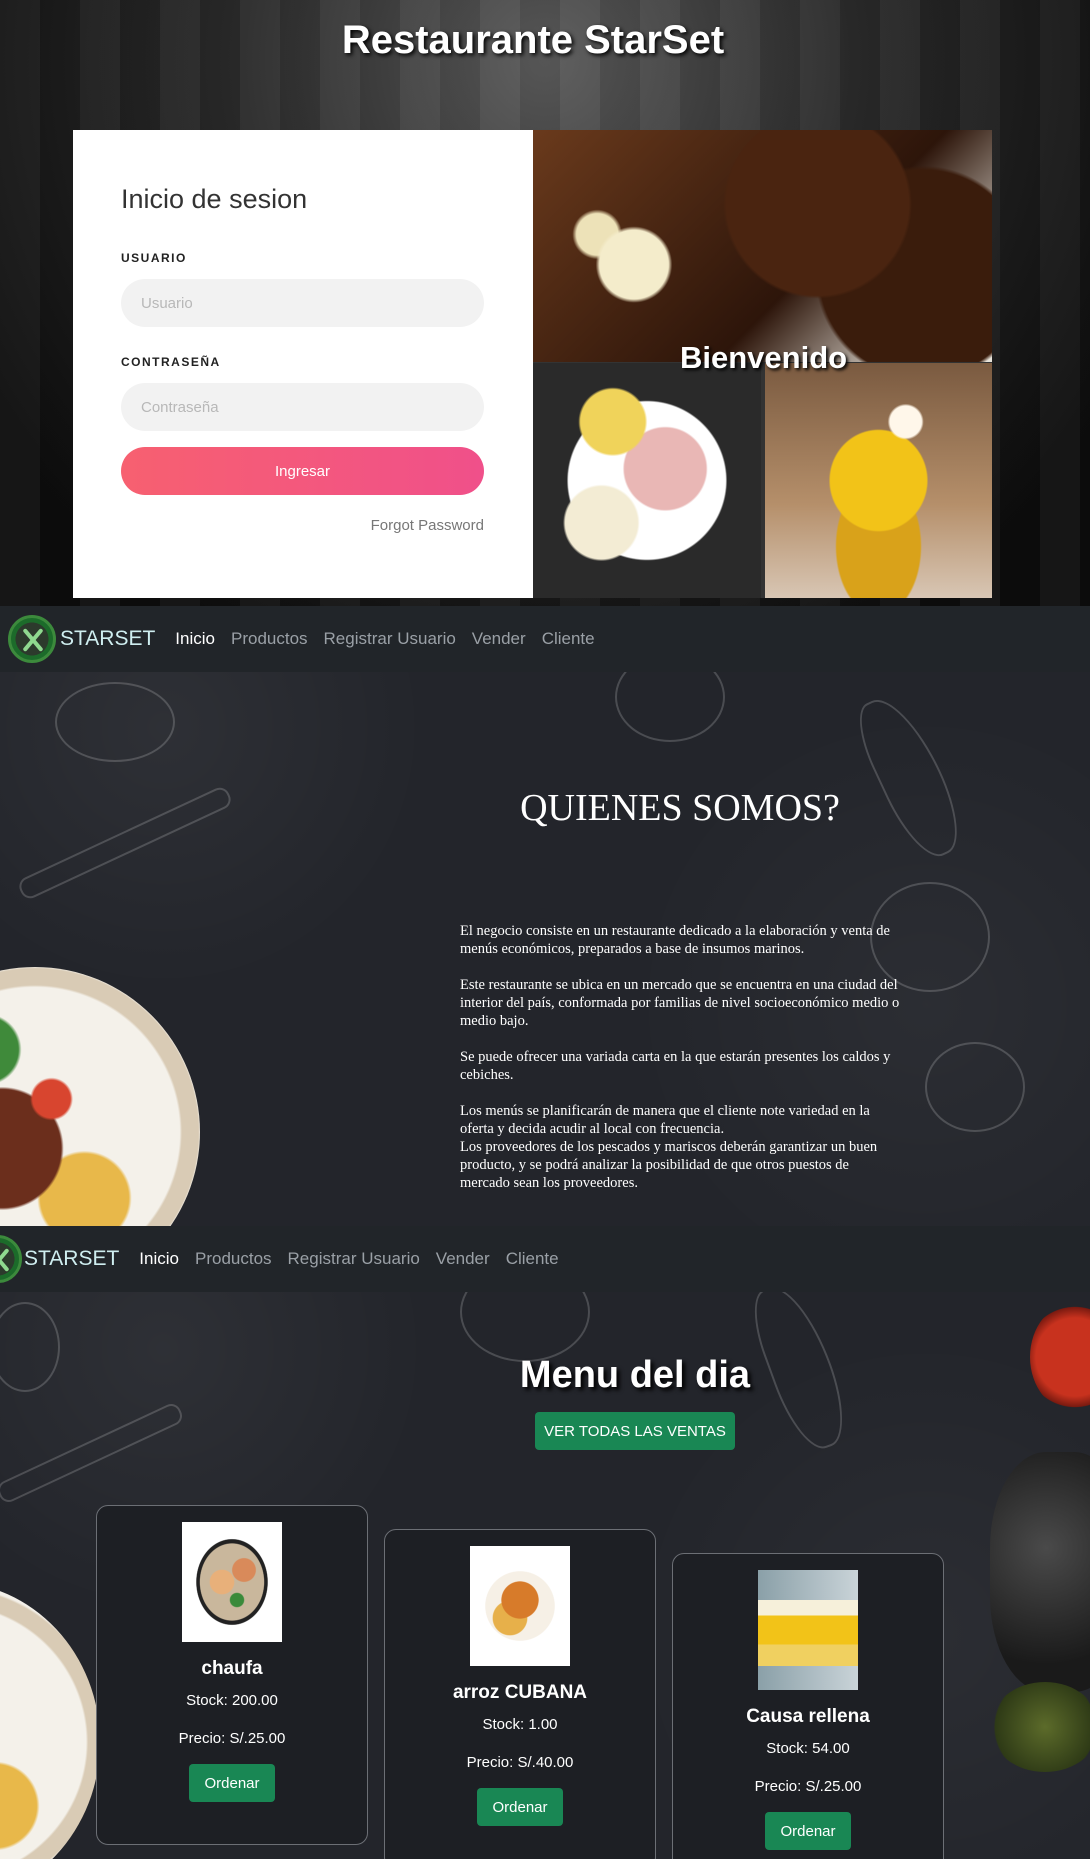 This screenshot has width=1090, height=1859. Describe the element at coordinates (680, 808) in the screenshot. I see `about-title: QUIENES SOMOS?` at that location.